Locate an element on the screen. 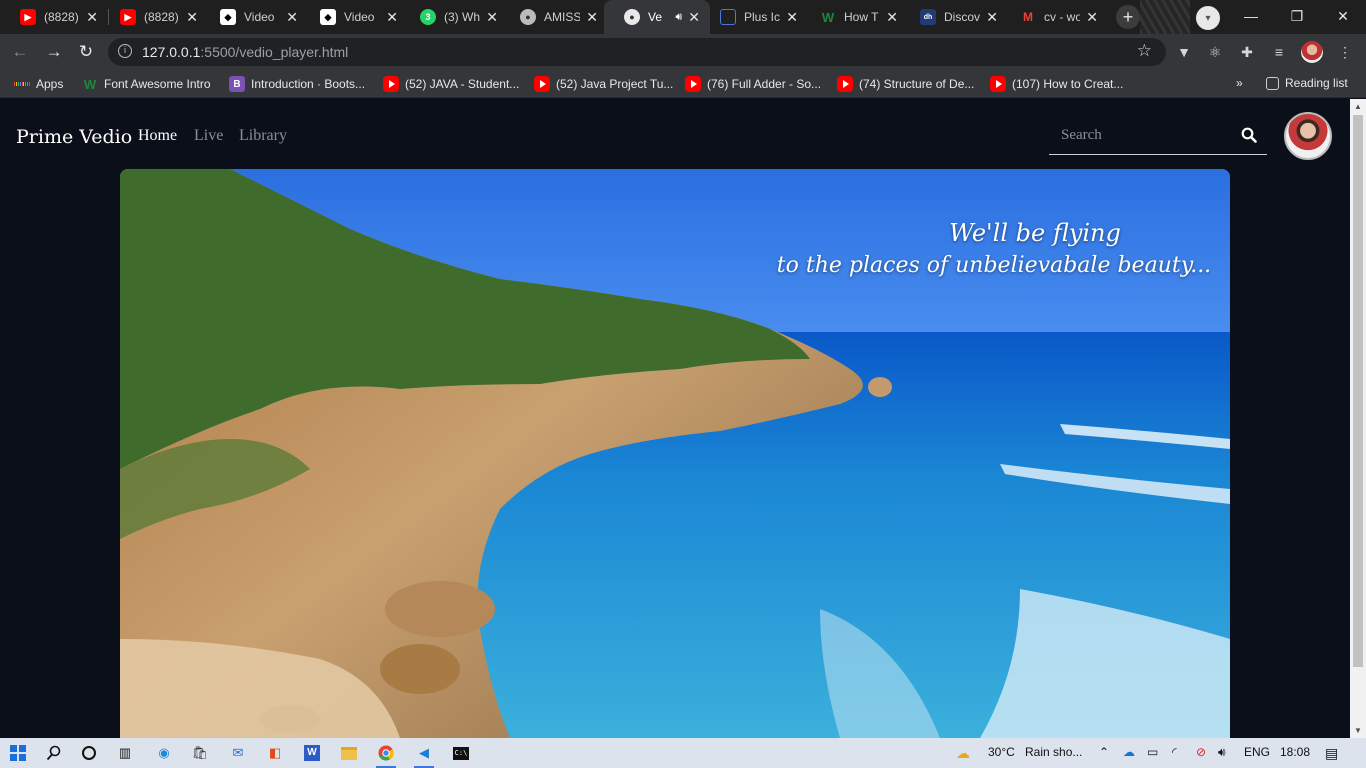 This screenshot has width=1366, height=768. media-control-icon: ≡ is located at coordinates (1279, 52).